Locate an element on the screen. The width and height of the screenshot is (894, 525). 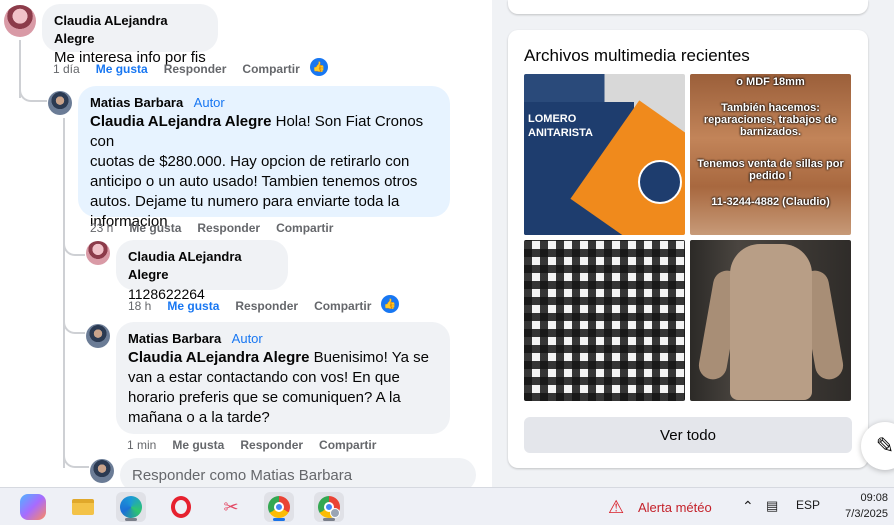
clock-date: 7/3/2025 is located at coordinates (866, 514).